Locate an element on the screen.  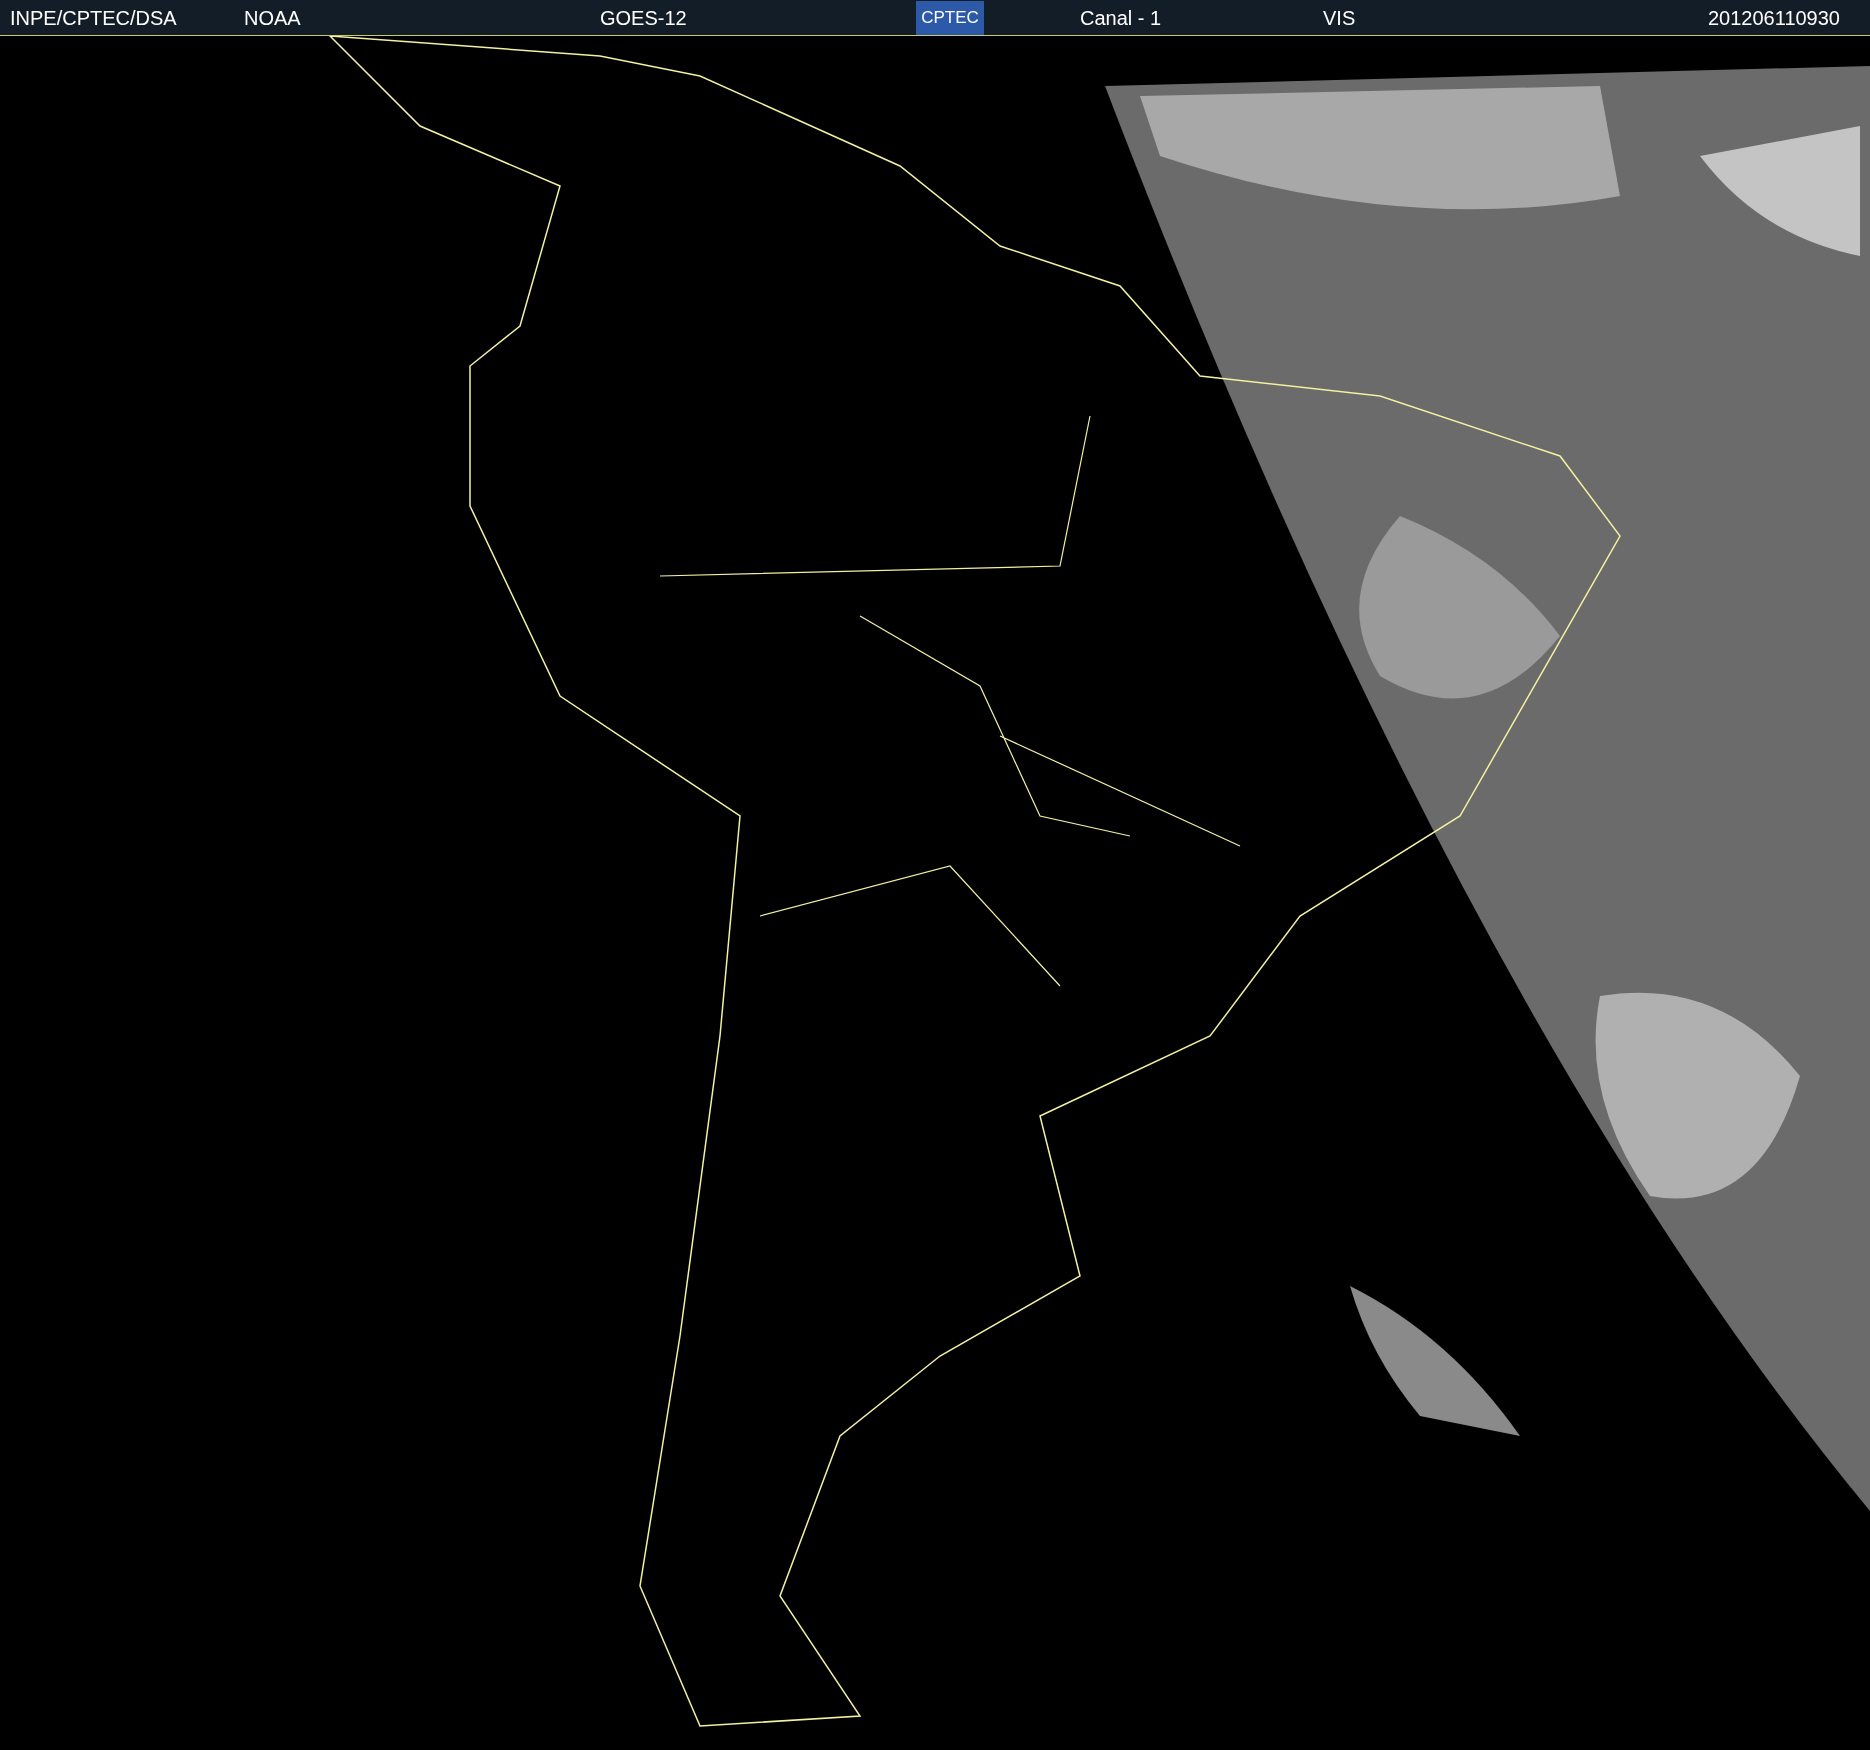
source-label: INPE/CPTEC/DSA is located at coordinates (94, 18).